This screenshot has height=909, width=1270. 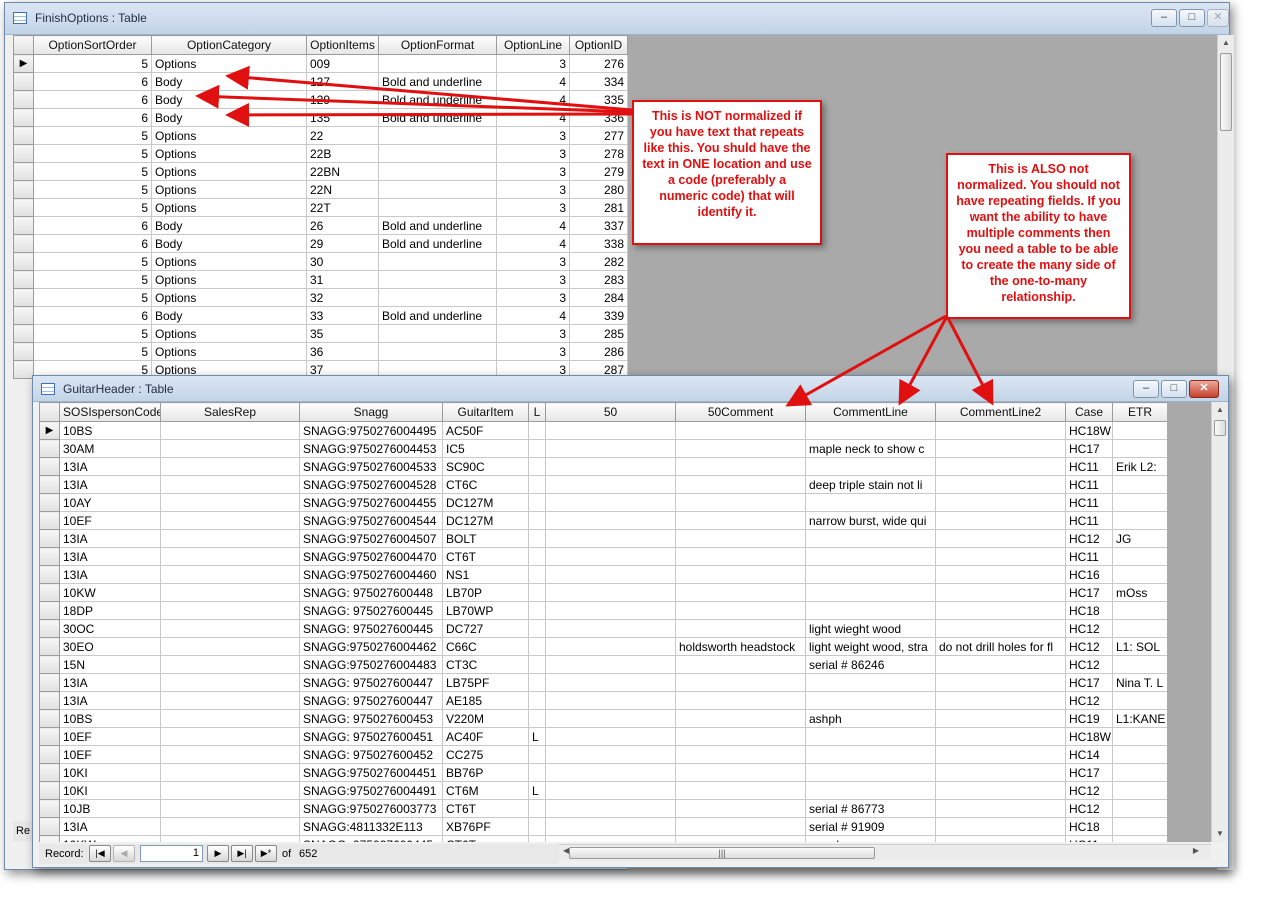 What do you see at coordinates (342, 45) in the screenshot?
I see `column-header: OptionItems` at bounding box center [342, 45].